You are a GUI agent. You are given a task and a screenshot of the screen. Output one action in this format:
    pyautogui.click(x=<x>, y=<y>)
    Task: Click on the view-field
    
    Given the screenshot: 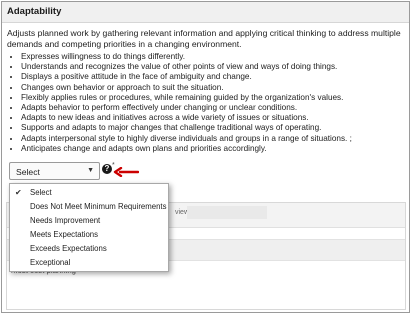 What is the action you would take?
    pyautogui.click(x=227, y=212)
    